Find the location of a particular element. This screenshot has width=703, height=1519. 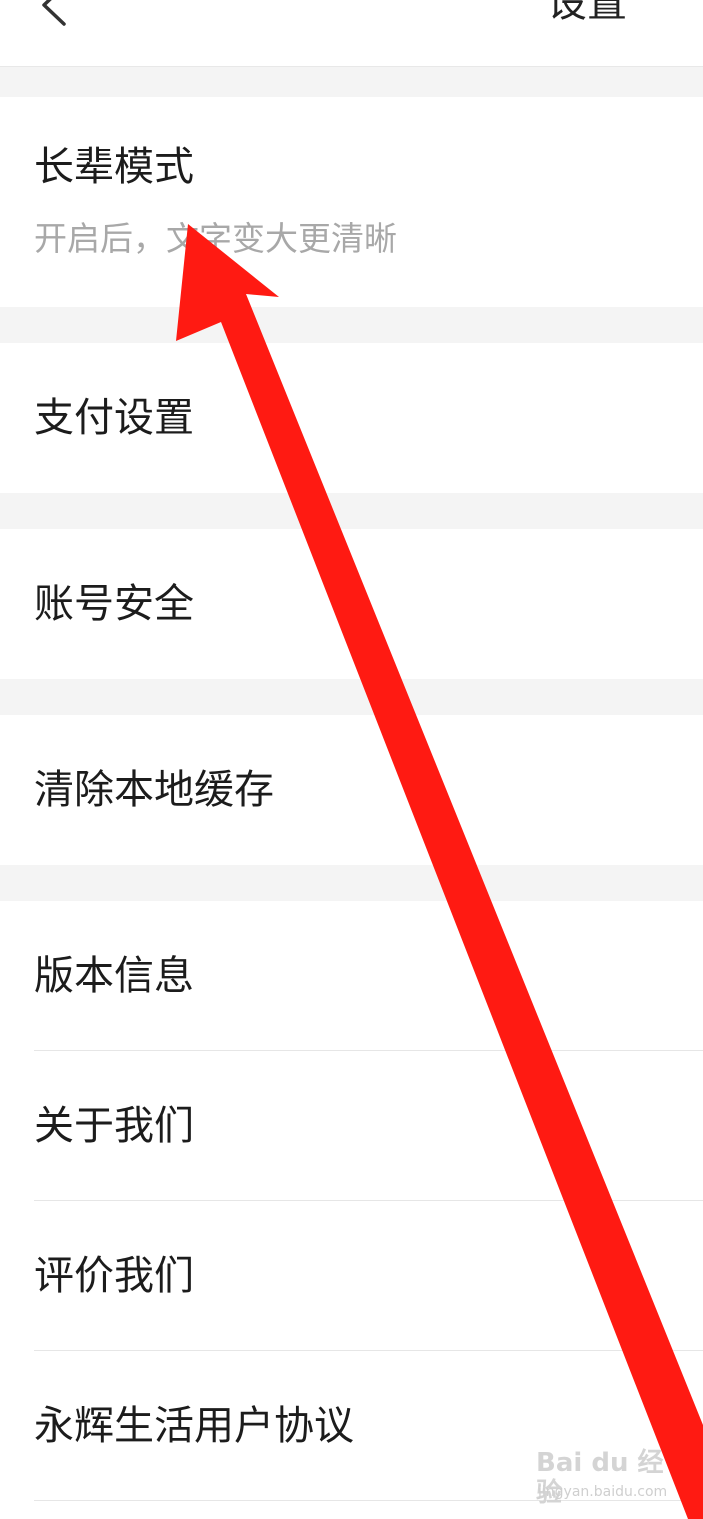

about-us-label: 关于我们 is located at coordinates (114, 1126).